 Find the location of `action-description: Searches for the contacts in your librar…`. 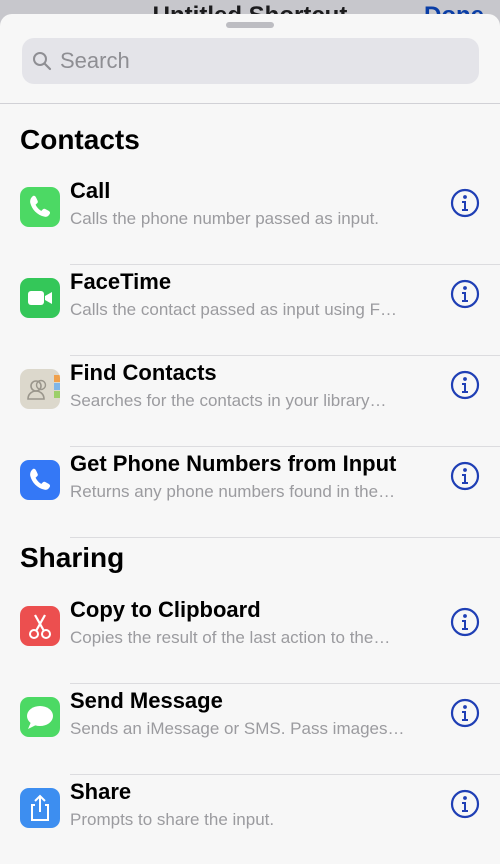

action-description: Searches for the contacts in your librar… is located at coordinates (228, 400).